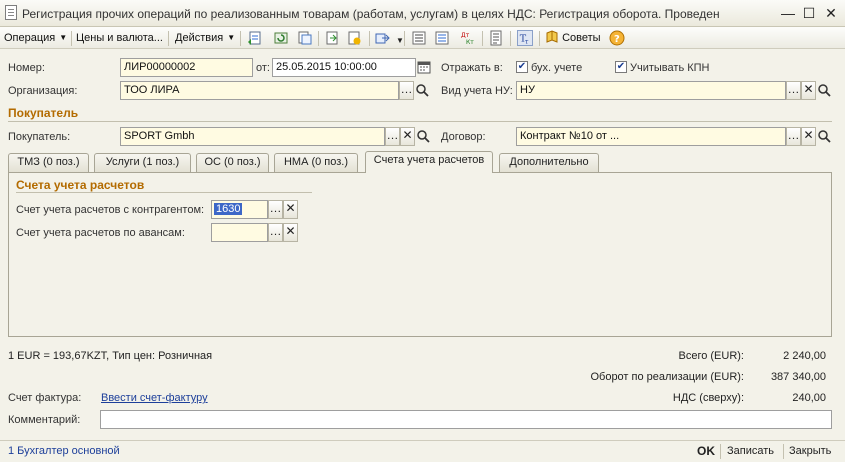 The height and width of the screenshot is (462, 845). What do you see at coordinates (30, 38) in the screenshot?
I see `operation-menu-label: Операция` at bounding box center [30, 38].